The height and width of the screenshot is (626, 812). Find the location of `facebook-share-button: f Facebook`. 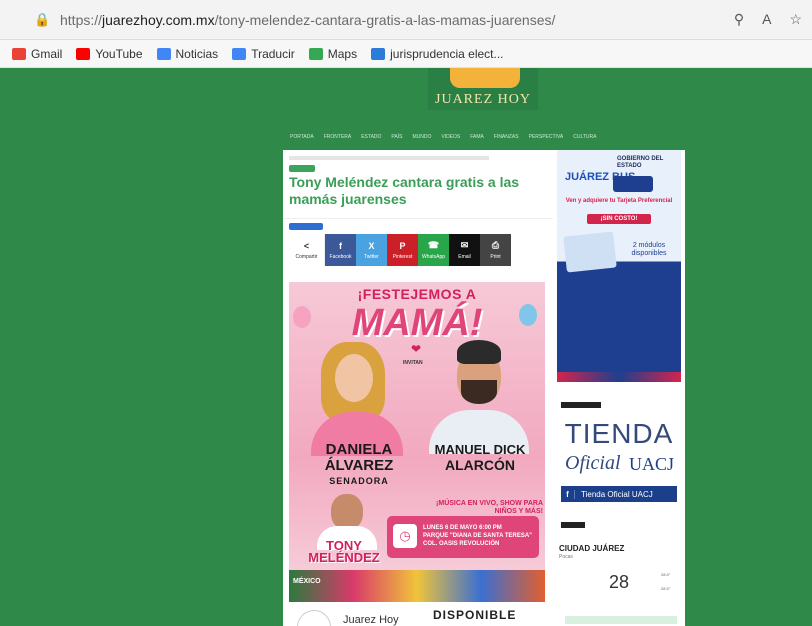

facebook-share-button: f Facebook is located at coordinates (340, 250).